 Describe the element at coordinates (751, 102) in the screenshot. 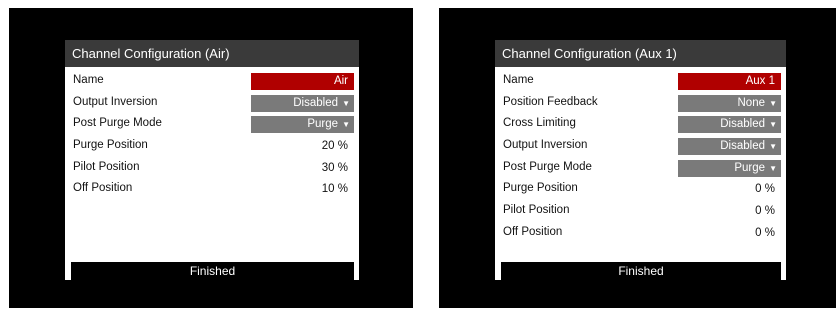

I see `dropdown-value: None` at that location.